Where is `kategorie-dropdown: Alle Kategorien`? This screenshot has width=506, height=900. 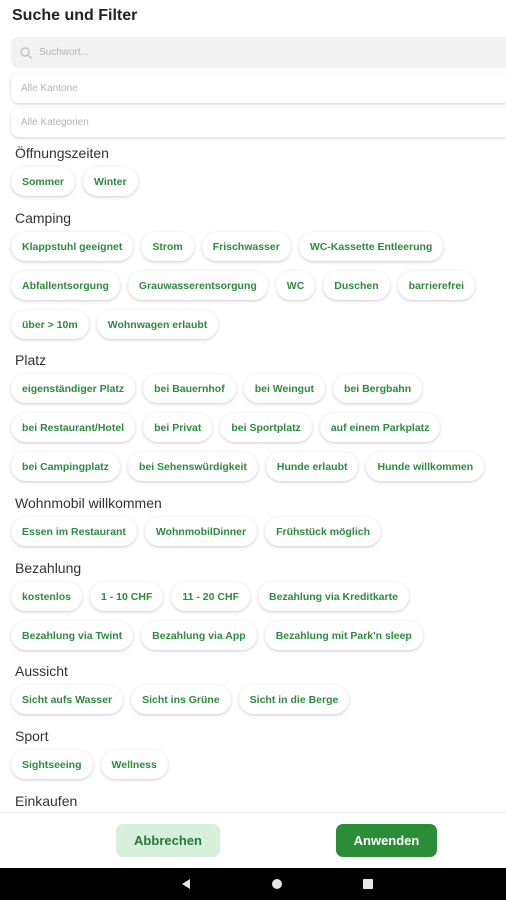
kategorie-dropdown: Alle Kategorien is located at coordinates (258, 122).